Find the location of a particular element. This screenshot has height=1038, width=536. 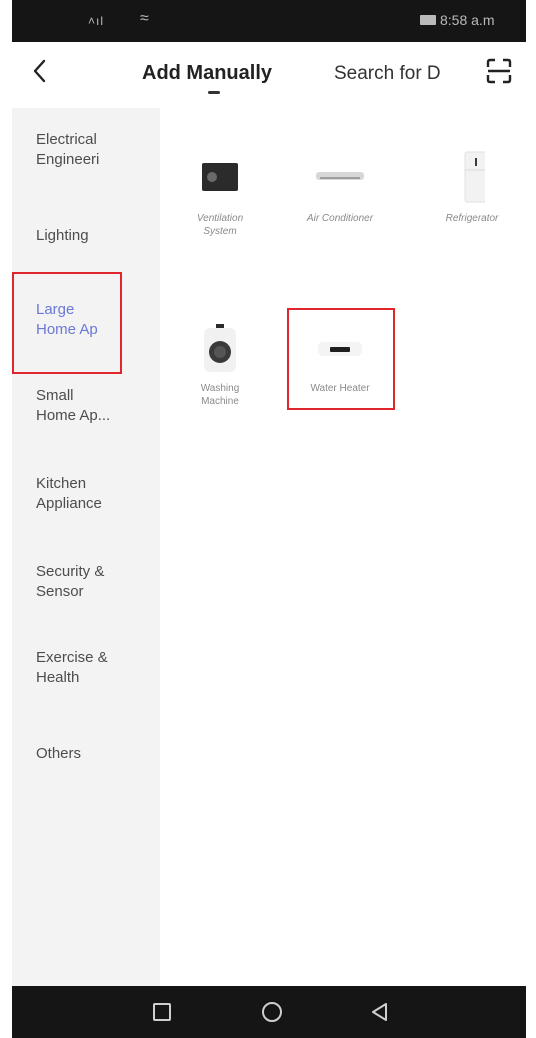

square-icon is located at coordinates (162, 1012).